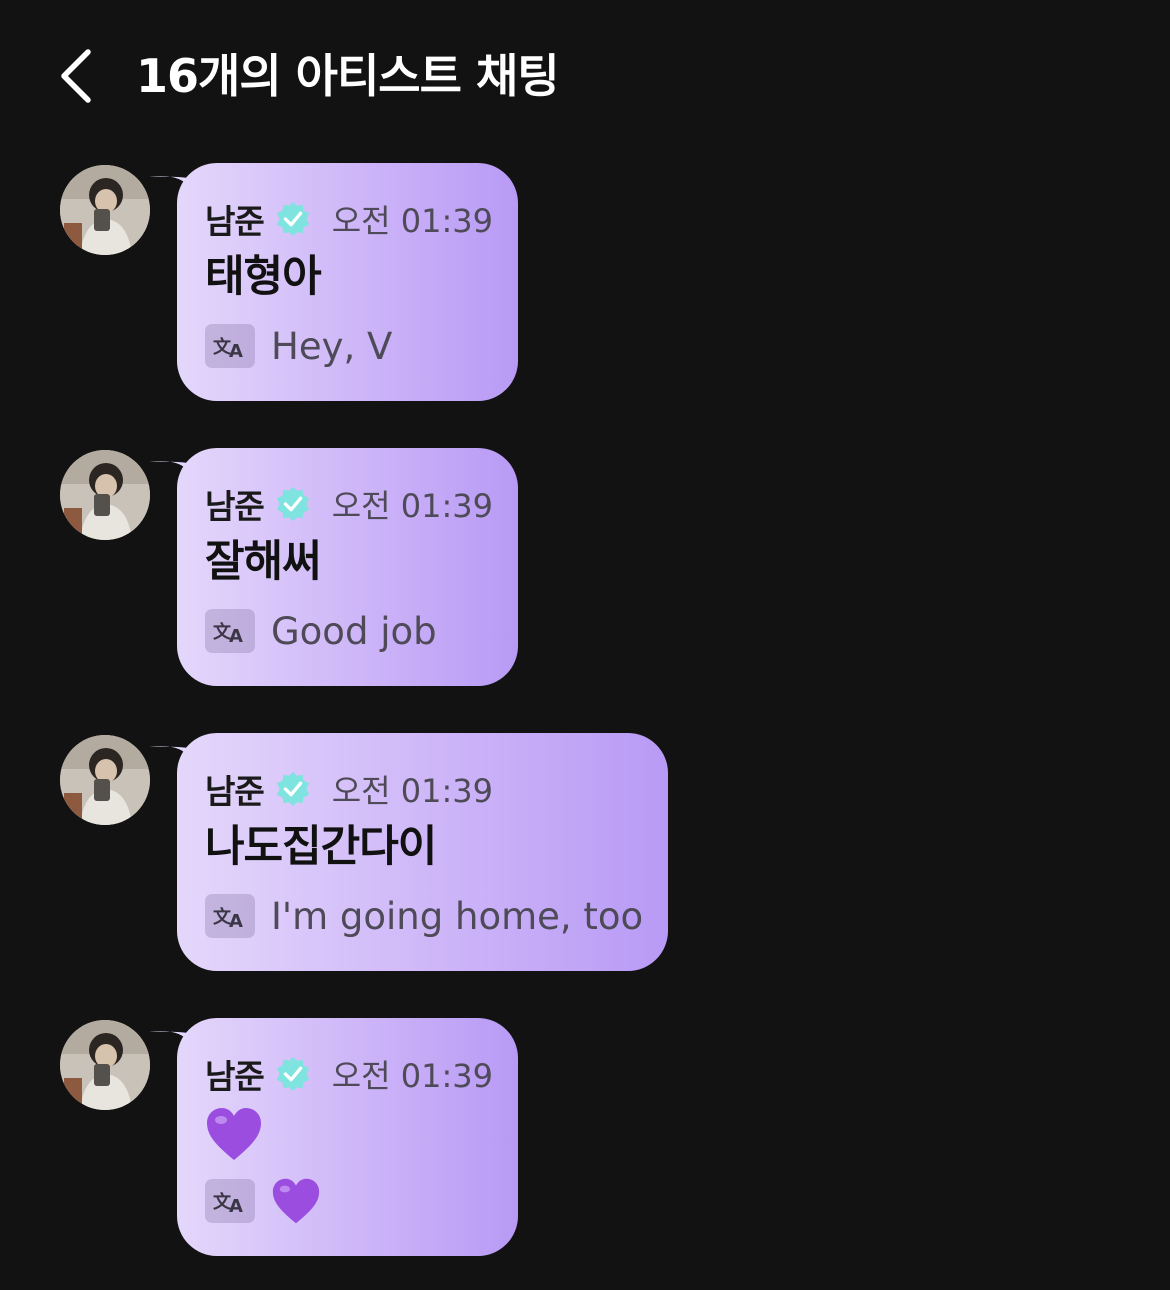 Image resolution: width=1170 pixels, height=1290 pixels. I want to click on back-button, so click(78, 76).